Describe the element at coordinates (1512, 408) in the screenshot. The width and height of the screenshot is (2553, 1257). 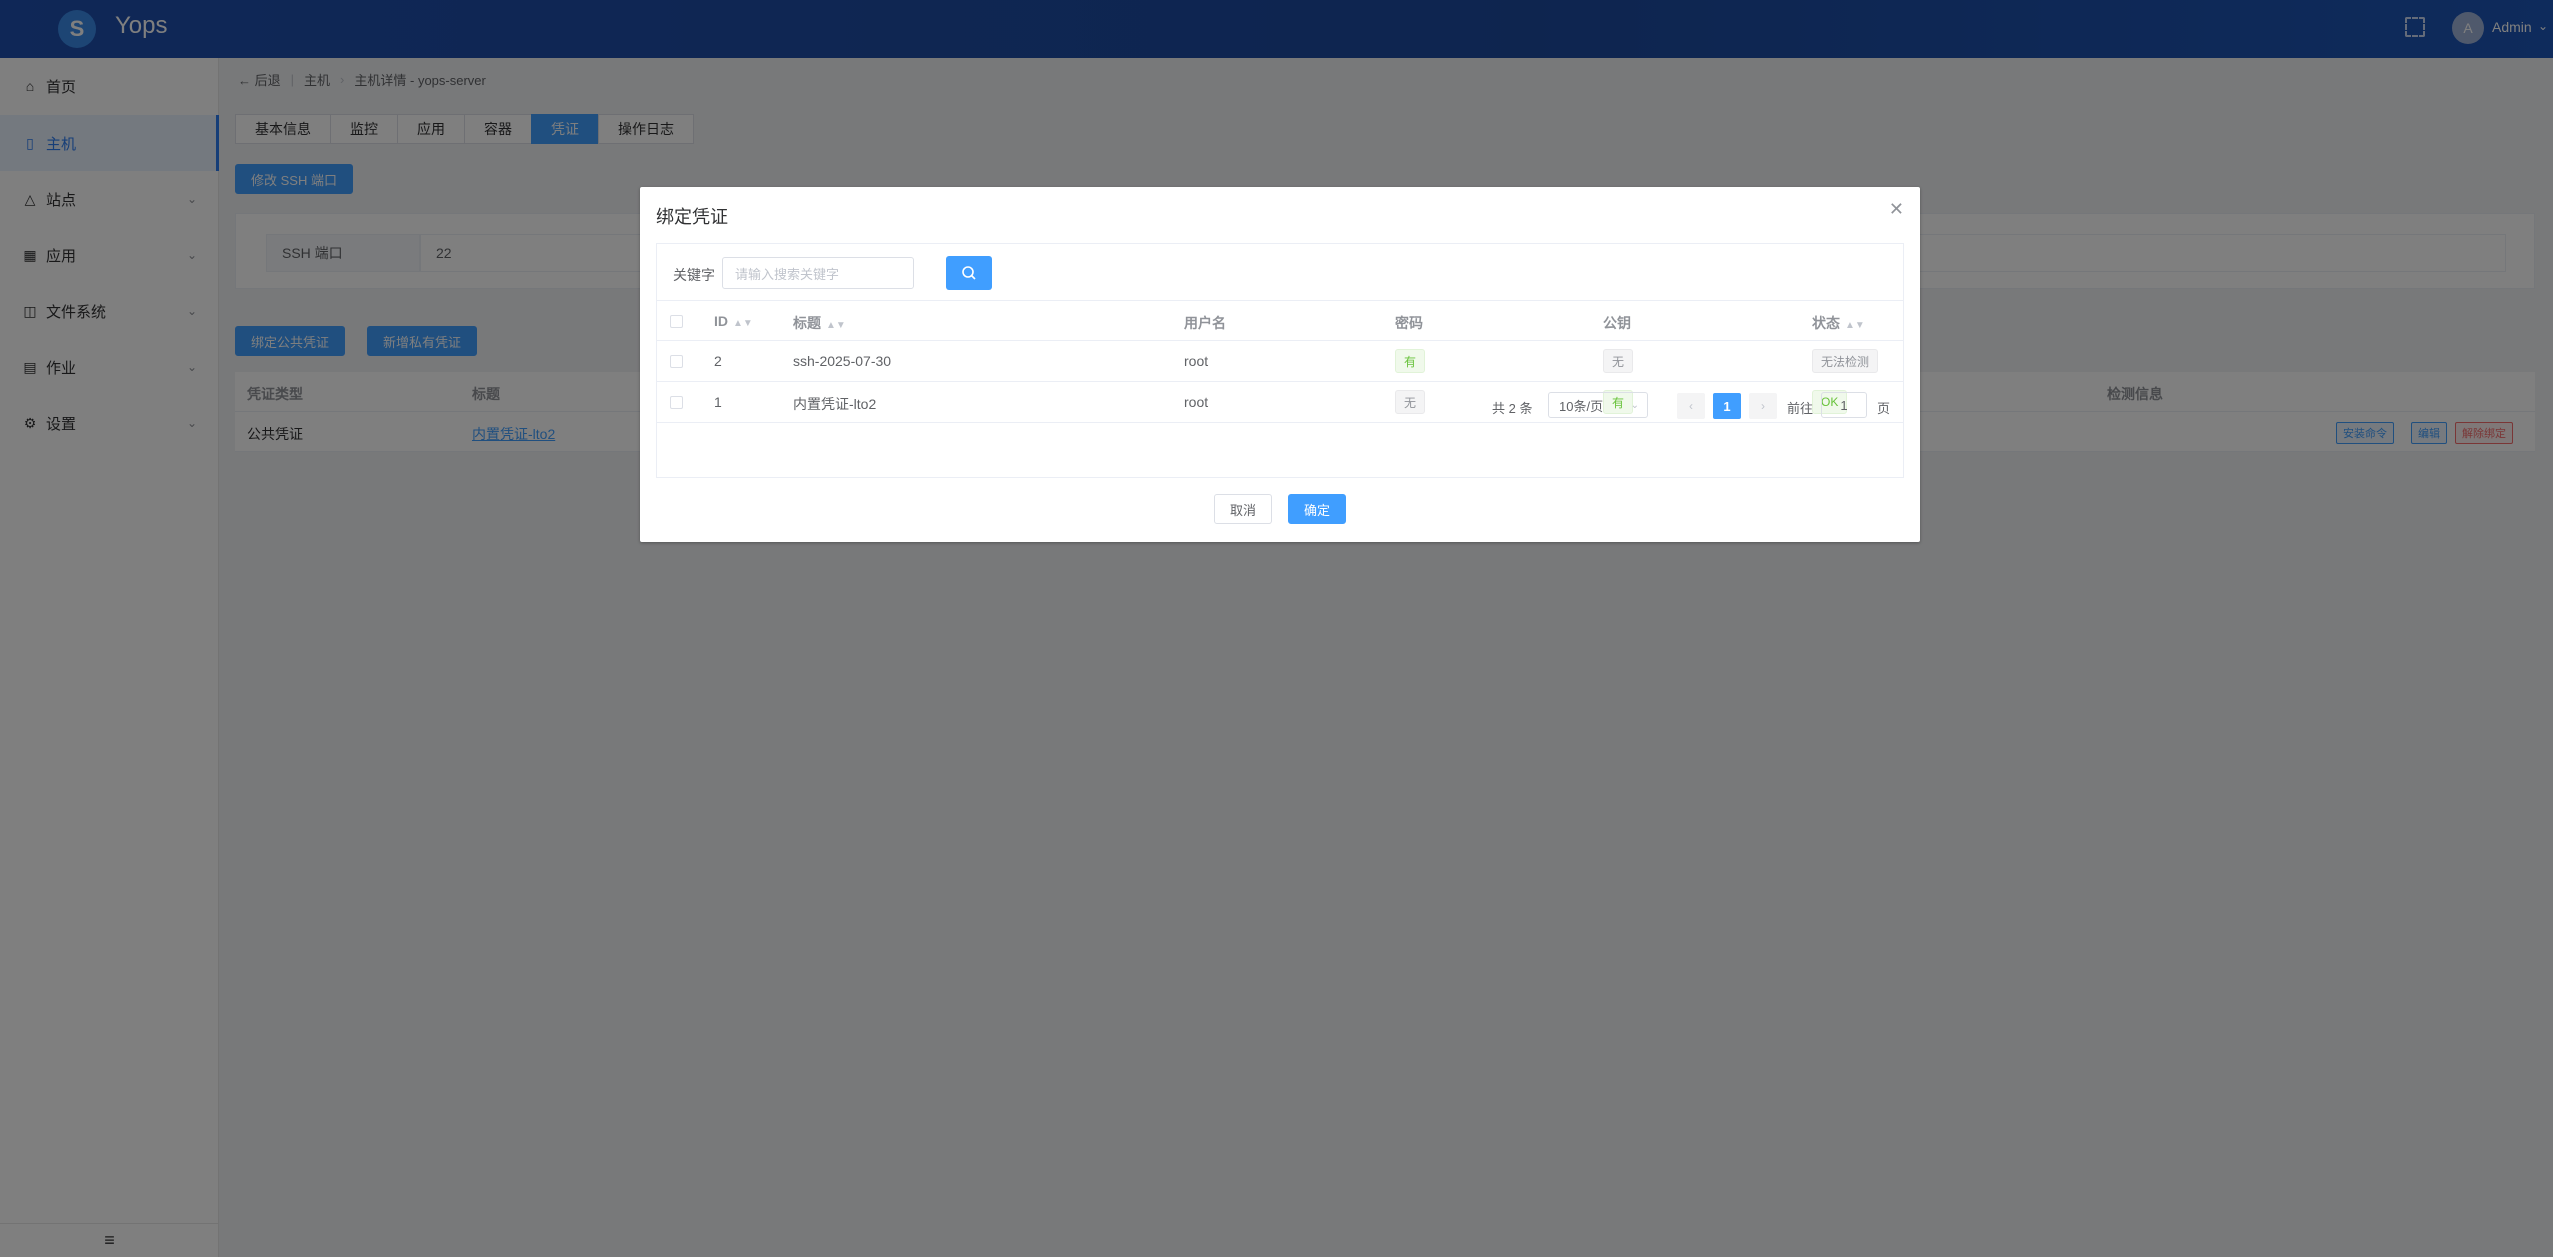
I see `pagination-total: 共 2 条` at that location.